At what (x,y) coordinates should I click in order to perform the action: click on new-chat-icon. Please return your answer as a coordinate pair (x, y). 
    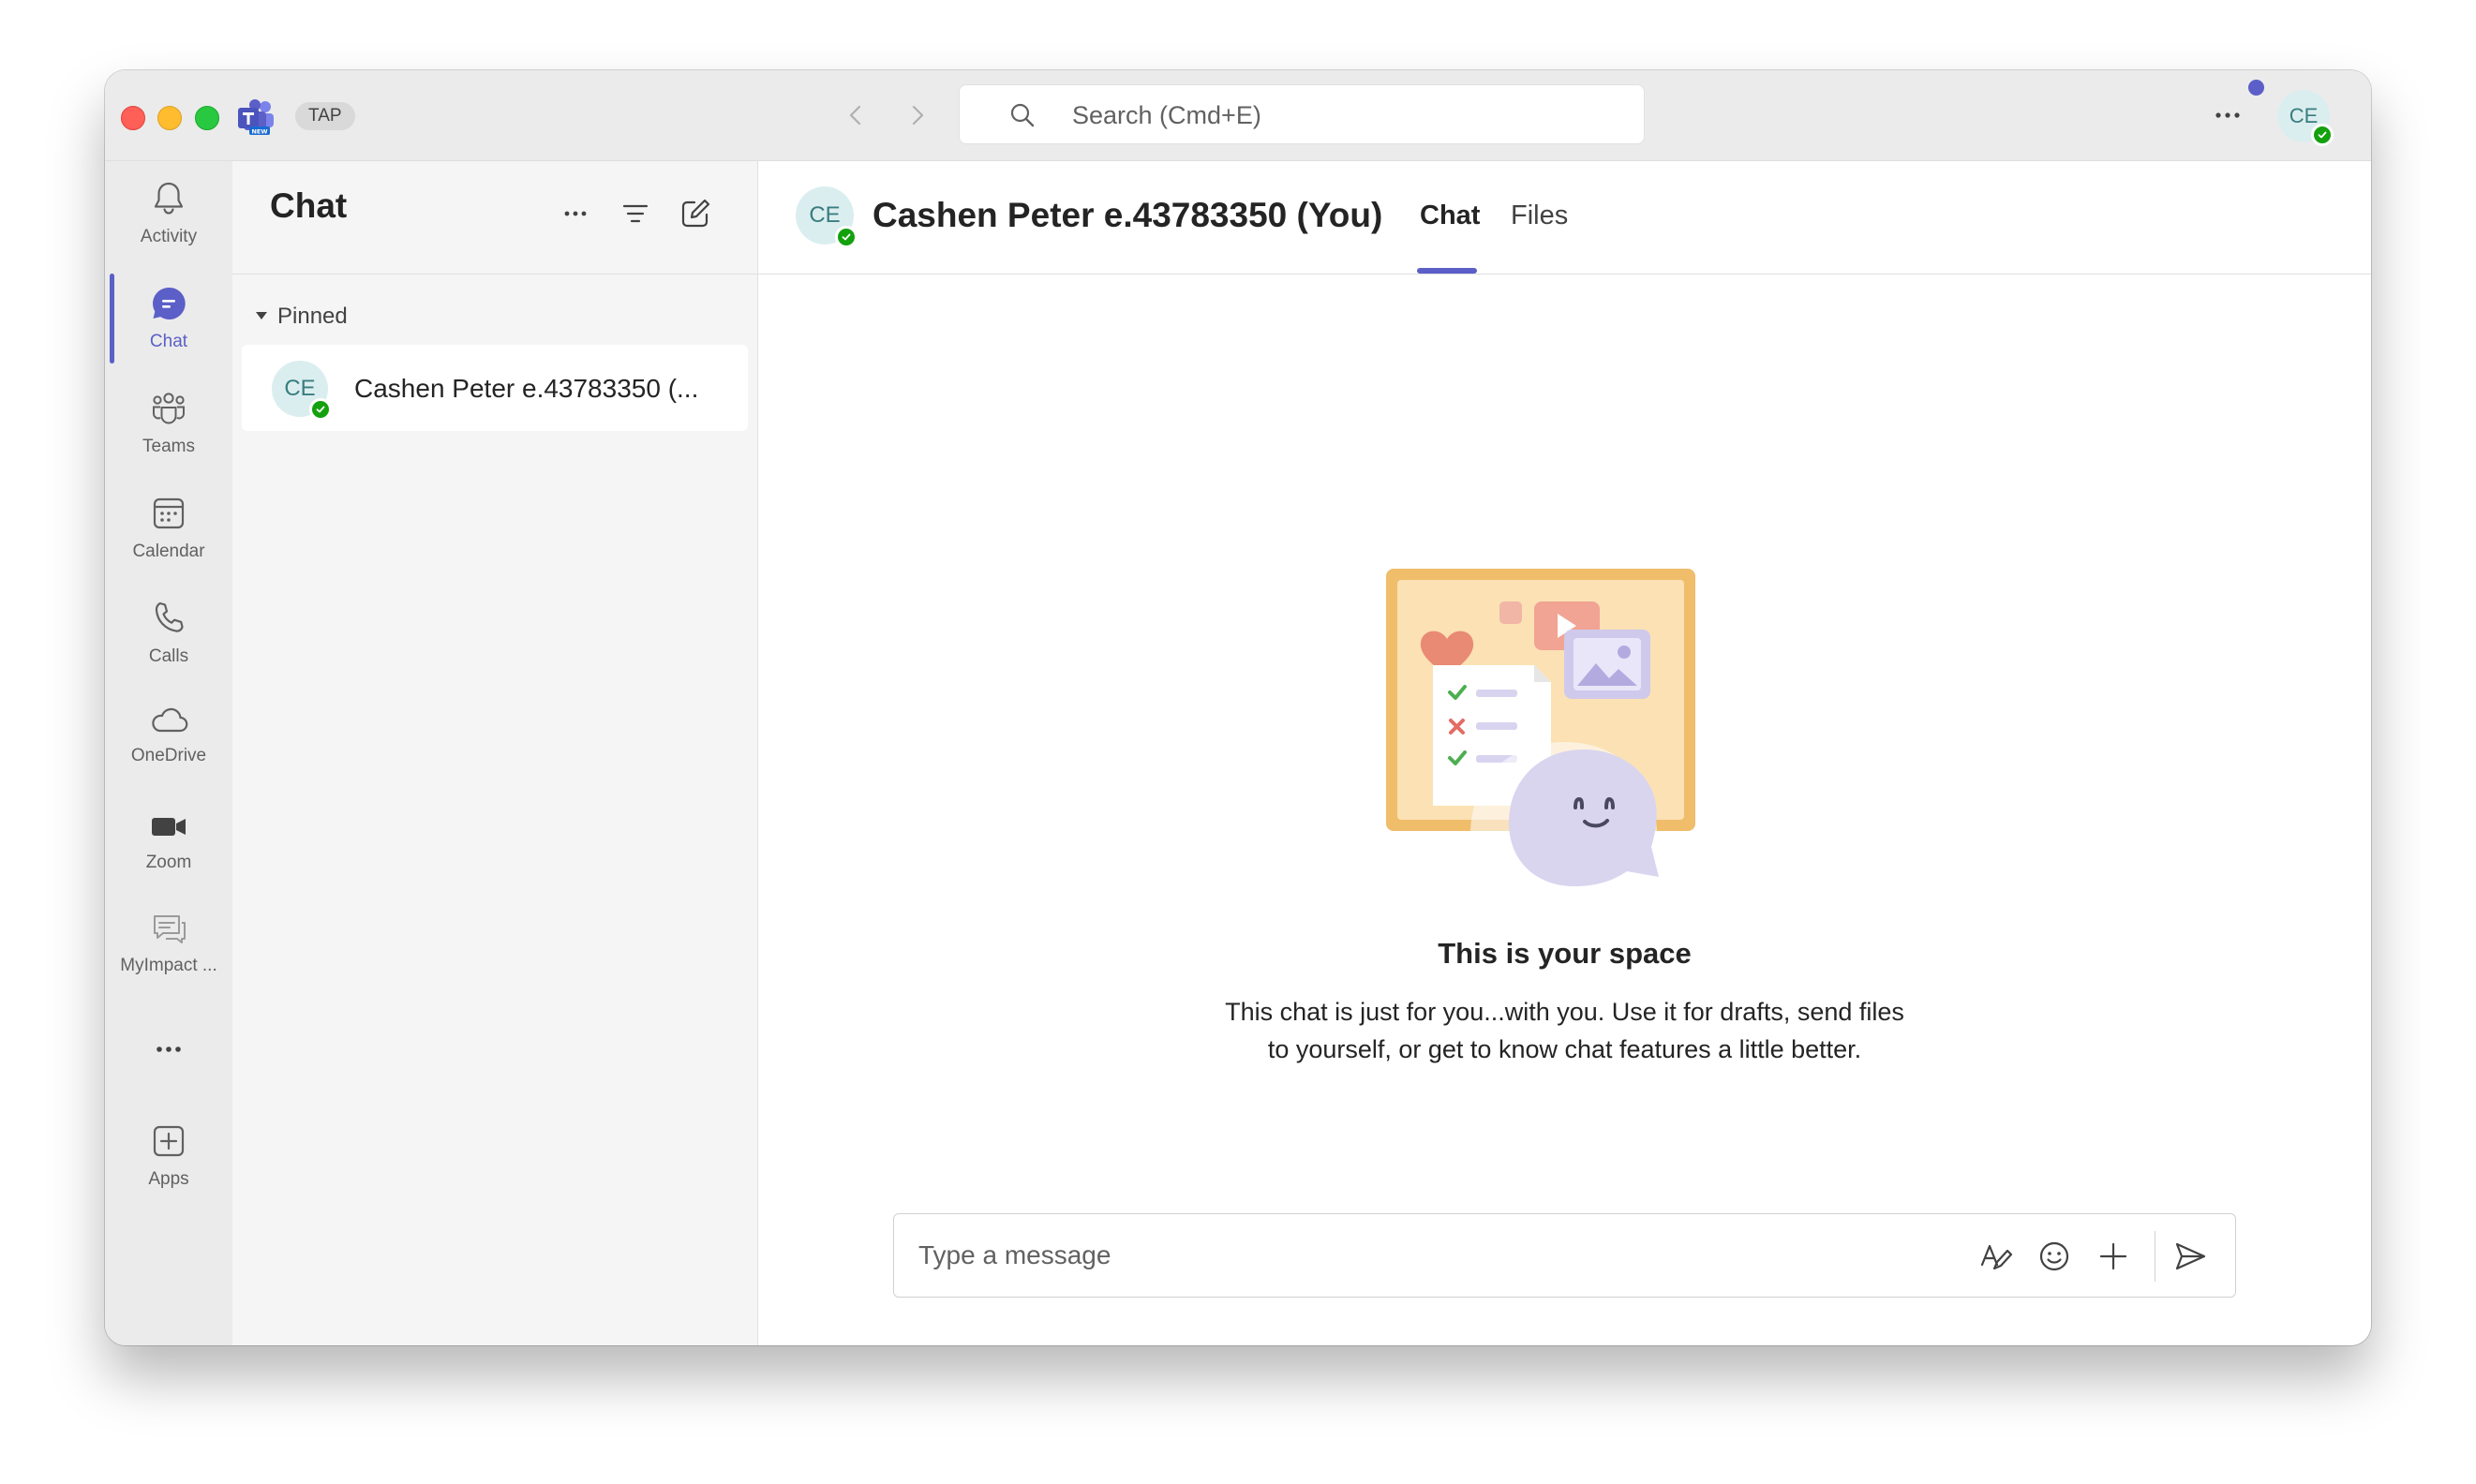
    Looking at the image, I should click on (695, 213).